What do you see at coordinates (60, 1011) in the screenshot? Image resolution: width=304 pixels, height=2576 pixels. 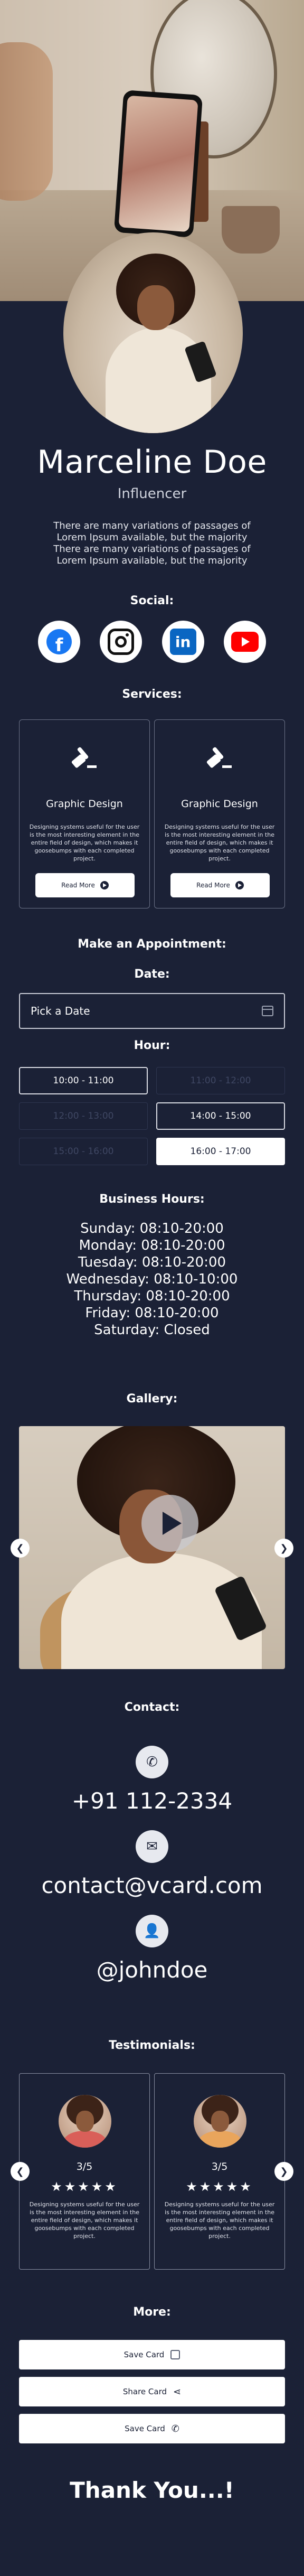 I see `date-placeholder: Pick a Date` at bounding box center [60, 1011].